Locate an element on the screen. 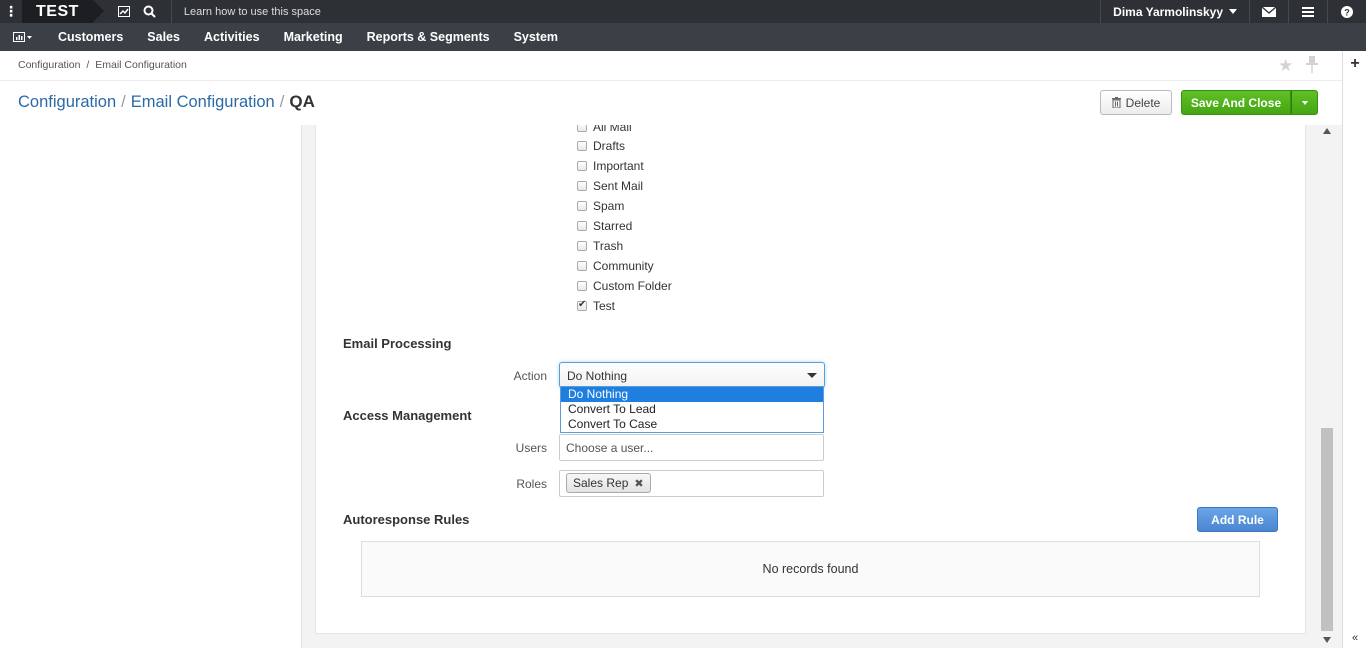 This screenshot has height=648, width=1366. sidebar-right: + « is located at coordinates (1354, 349).